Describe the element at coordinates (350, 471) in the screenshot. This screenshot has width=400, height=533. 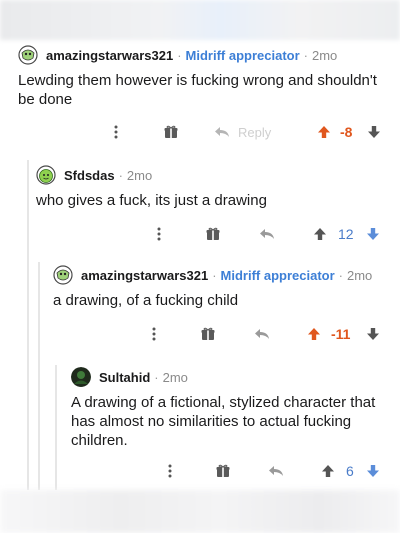
I see `vote-score: 6` at that location.